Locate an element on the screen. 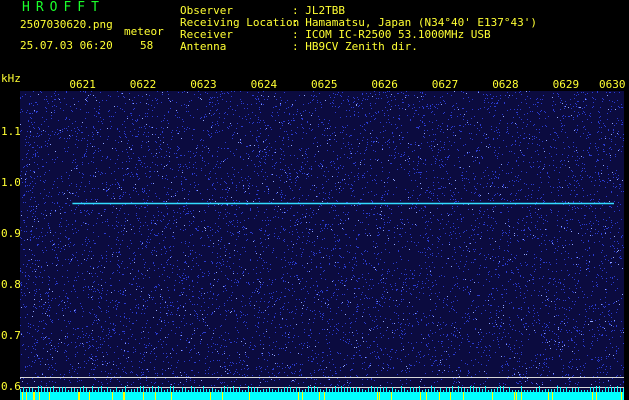 The width and height of the screenshot is (629, 400). meteor-label: meteor is located at coordinates (144, 31).